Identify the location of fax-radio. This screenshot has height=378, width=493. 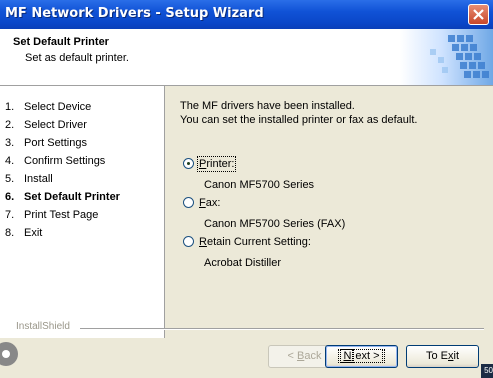
(188, 202).